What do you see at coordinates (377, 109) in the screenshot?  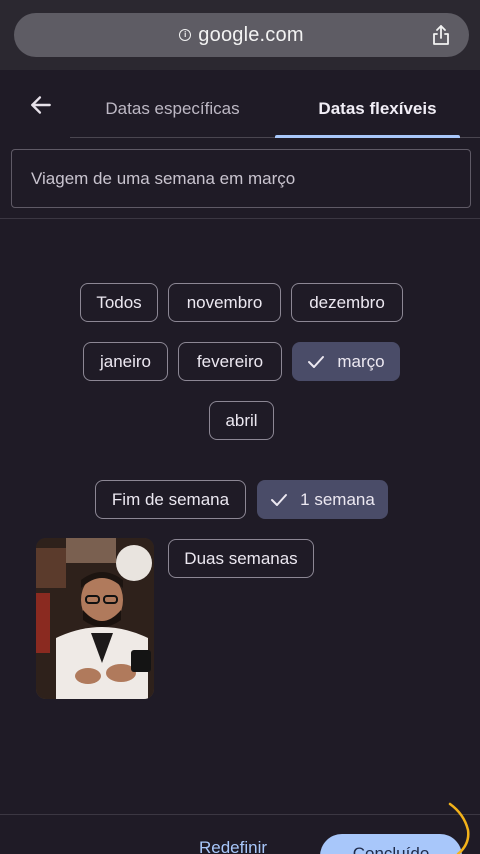 I see `tab-flexible-dates: Datas flexíveis` at bounding box center [377, 109].